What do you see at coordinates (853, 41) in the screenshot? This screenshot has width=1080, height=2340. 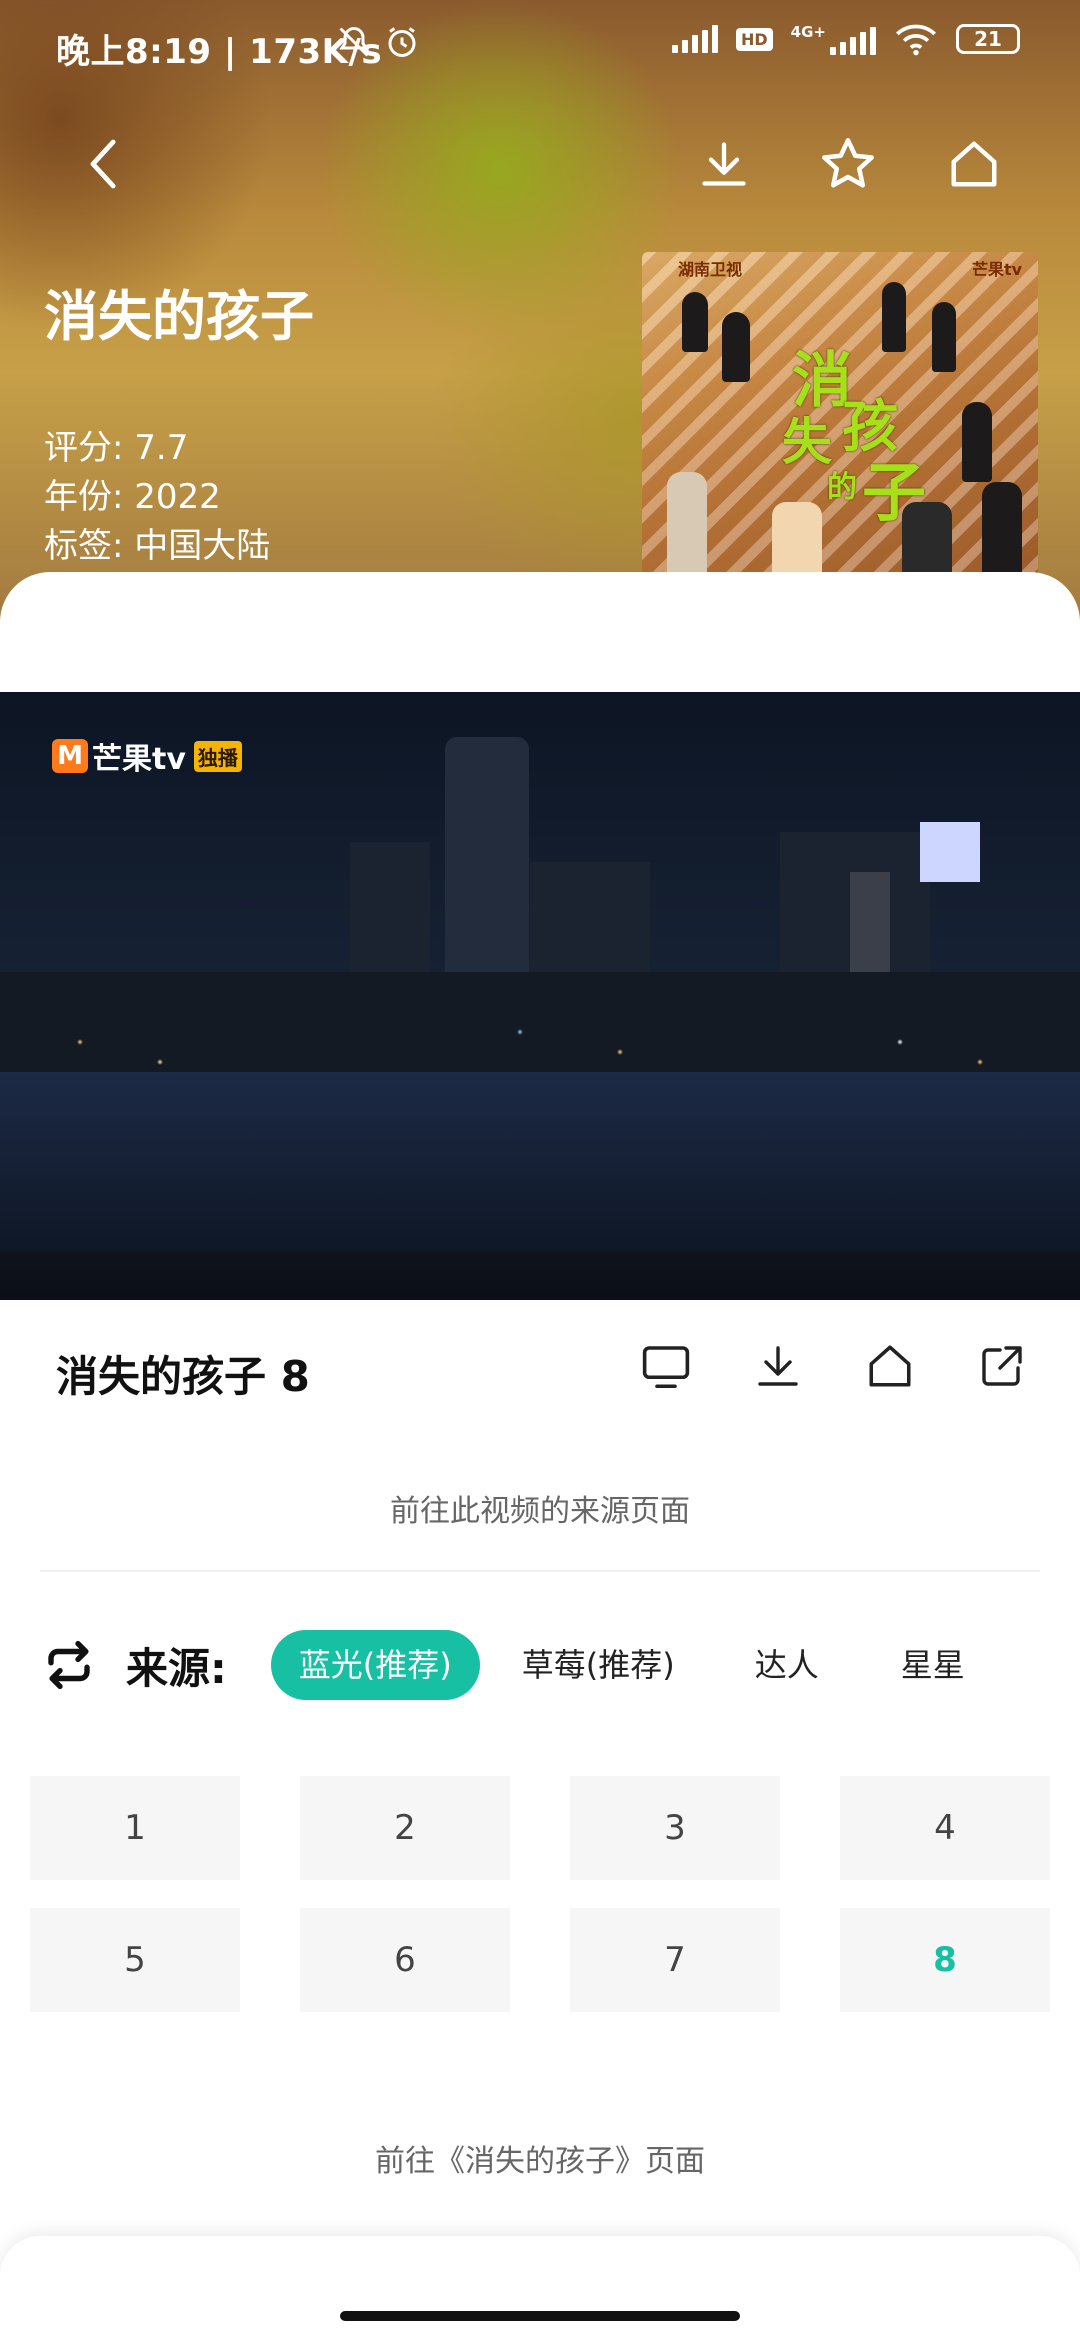 I see `signal-4g-icon` at bounding box center [853, 41].